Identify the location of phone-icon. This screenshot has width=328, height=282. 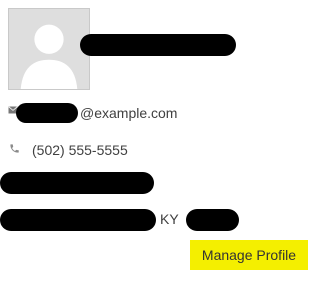
(14, 148).